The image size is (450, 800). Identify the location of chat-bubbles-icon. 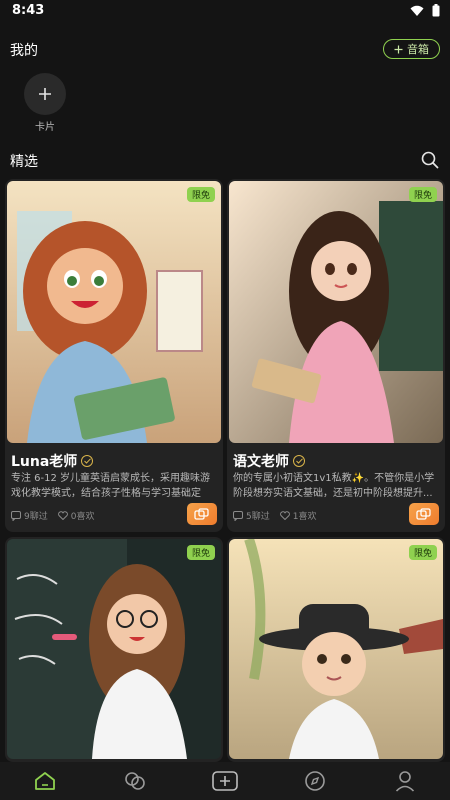
(135, 781).